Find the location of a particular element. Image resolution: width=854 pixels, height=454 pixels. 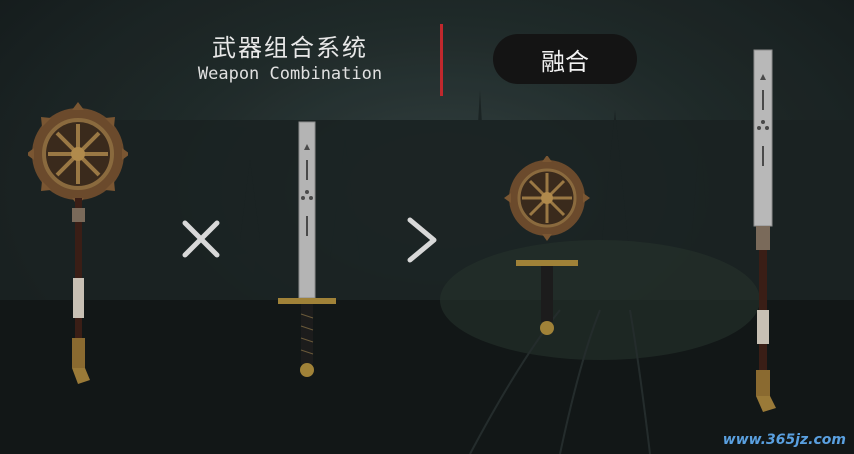

title-chinese: 武器组合系统 is located at coordinates (290, 48).